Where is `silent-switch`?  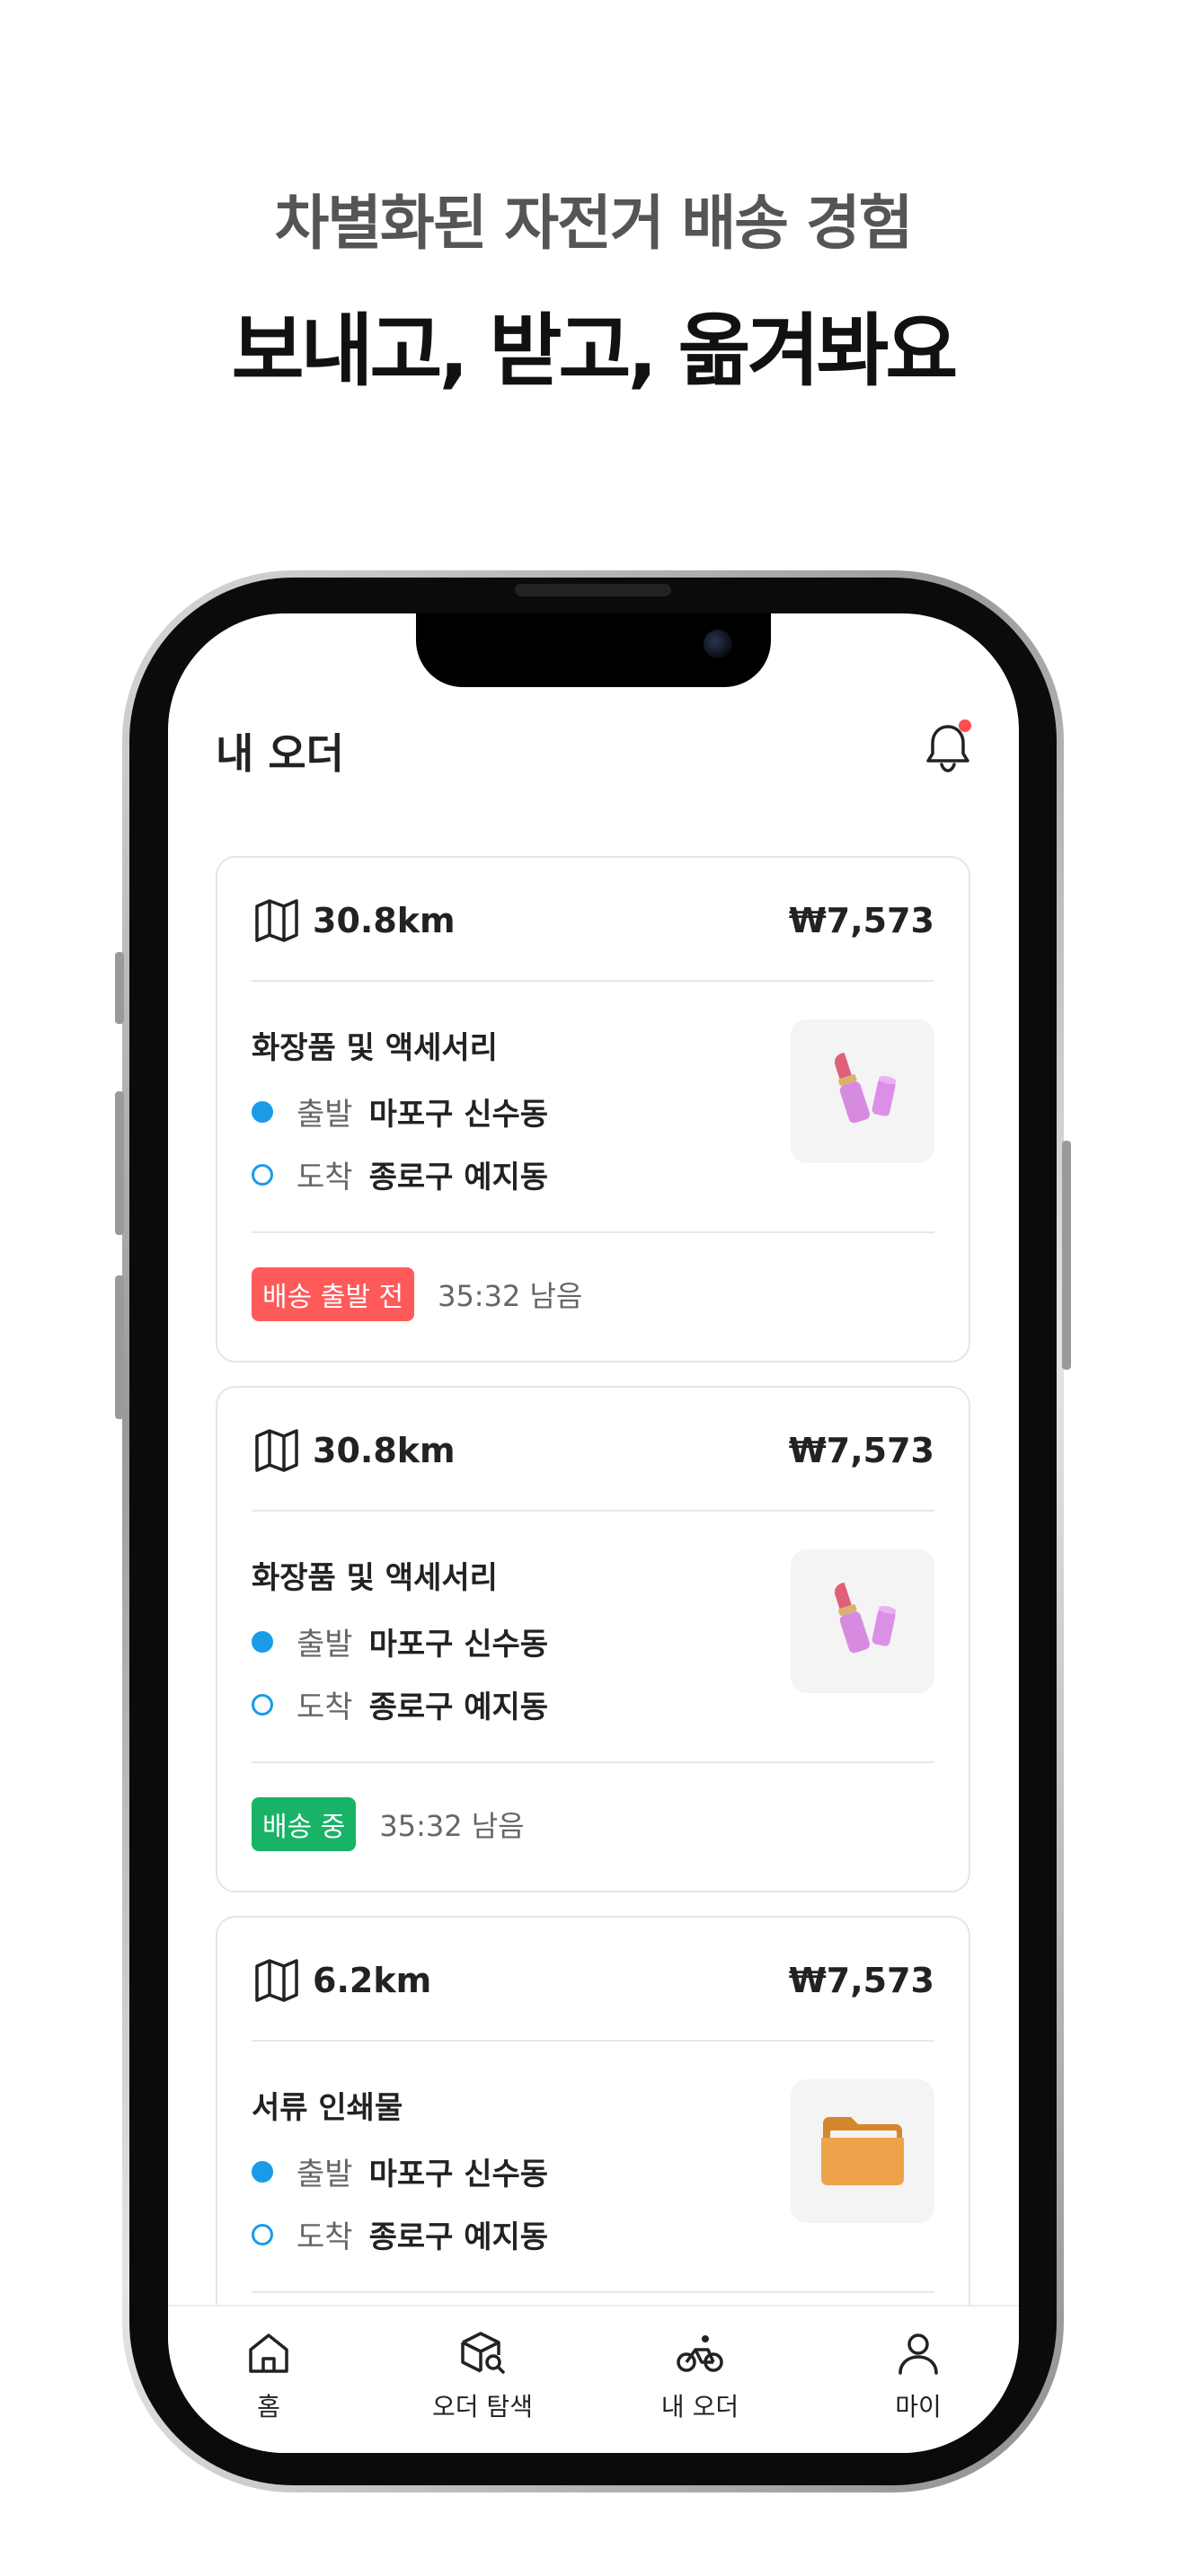
silent-switch is located at coordinates (119, 988).